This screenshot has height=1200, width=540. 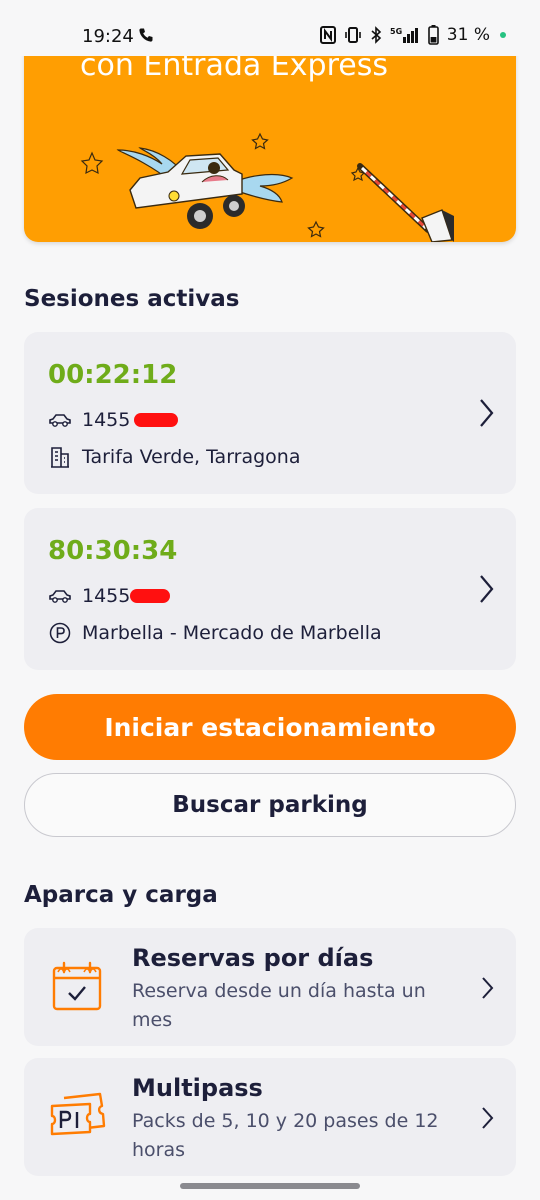 I want to click on session-card: 00:22:12 1455 Tarifa Verde, Tarragona, so click(x=270, y=413).